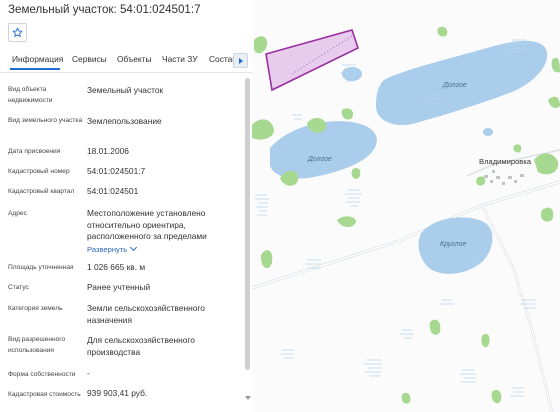  I want to click on lake-label-dolgoe: Долгое, so click(455, 85).